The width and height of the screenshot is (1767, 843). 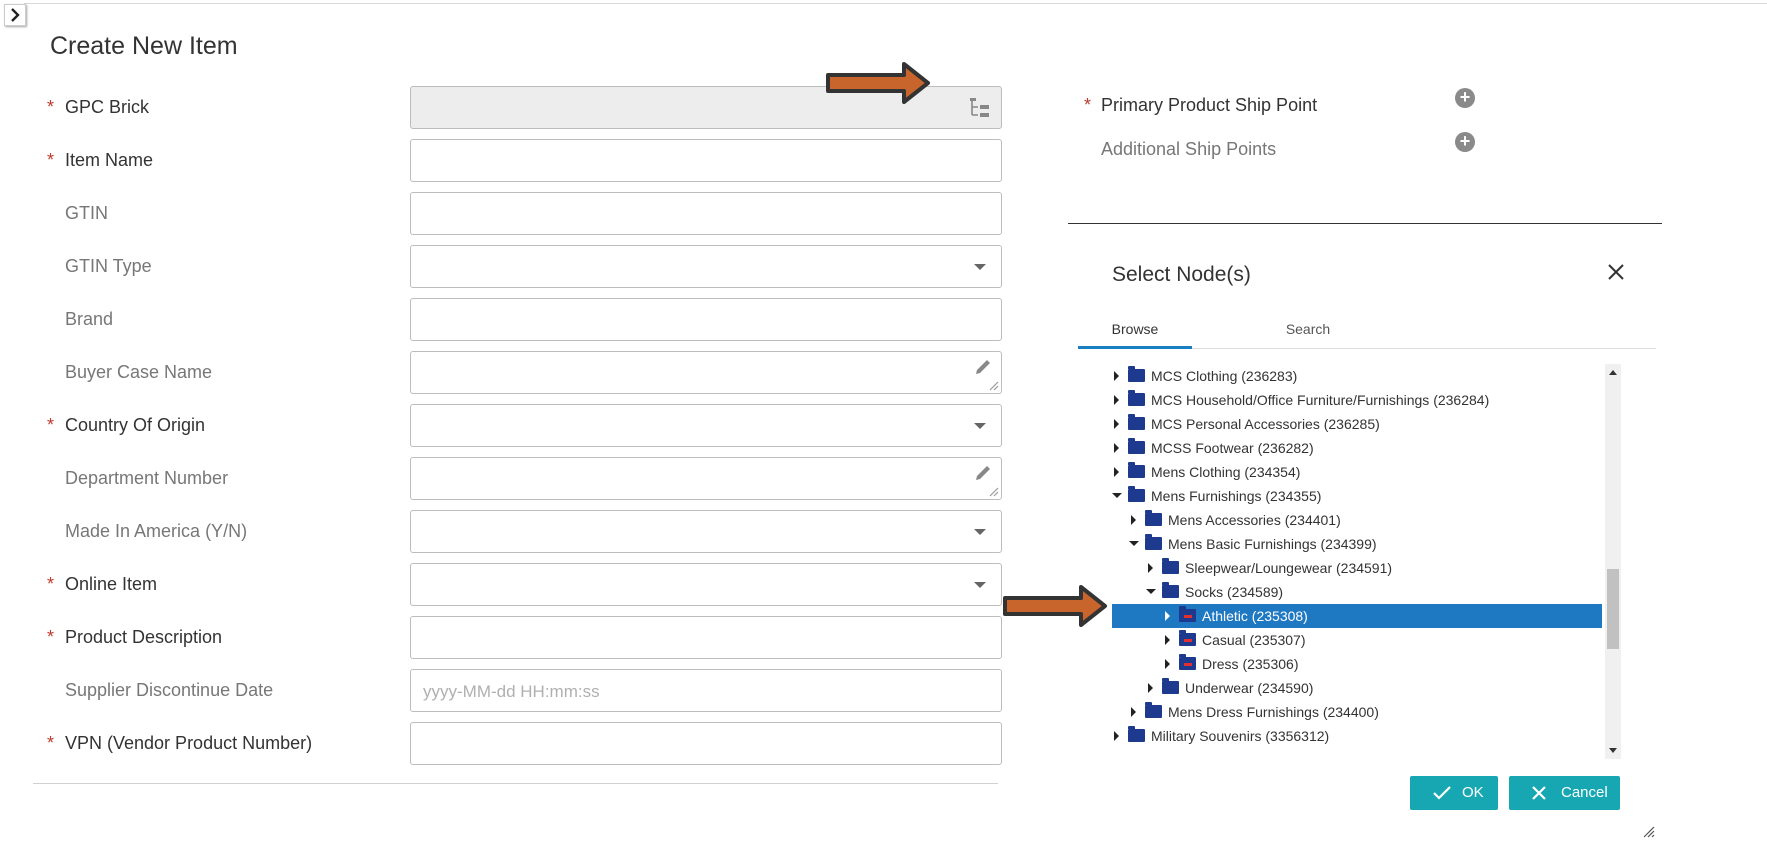 I want to click on field-label: Product Description, so click(x=144, y=637).